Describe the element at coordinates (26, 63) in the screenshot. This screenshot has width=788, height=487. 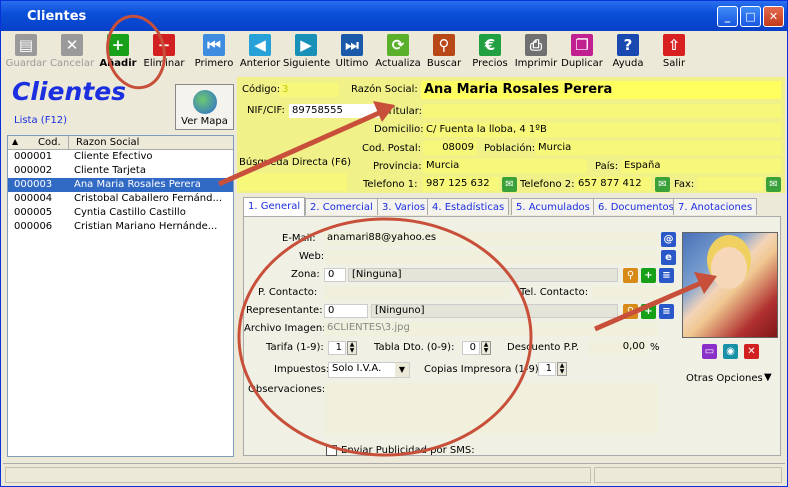
I see `toolbar-label: Guardar` at that location.